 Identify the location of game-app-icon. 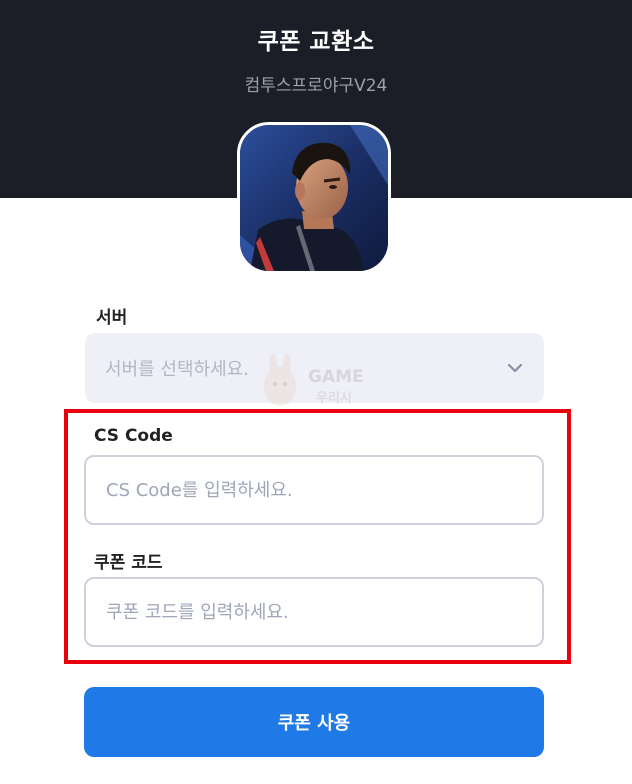
(314, 198).